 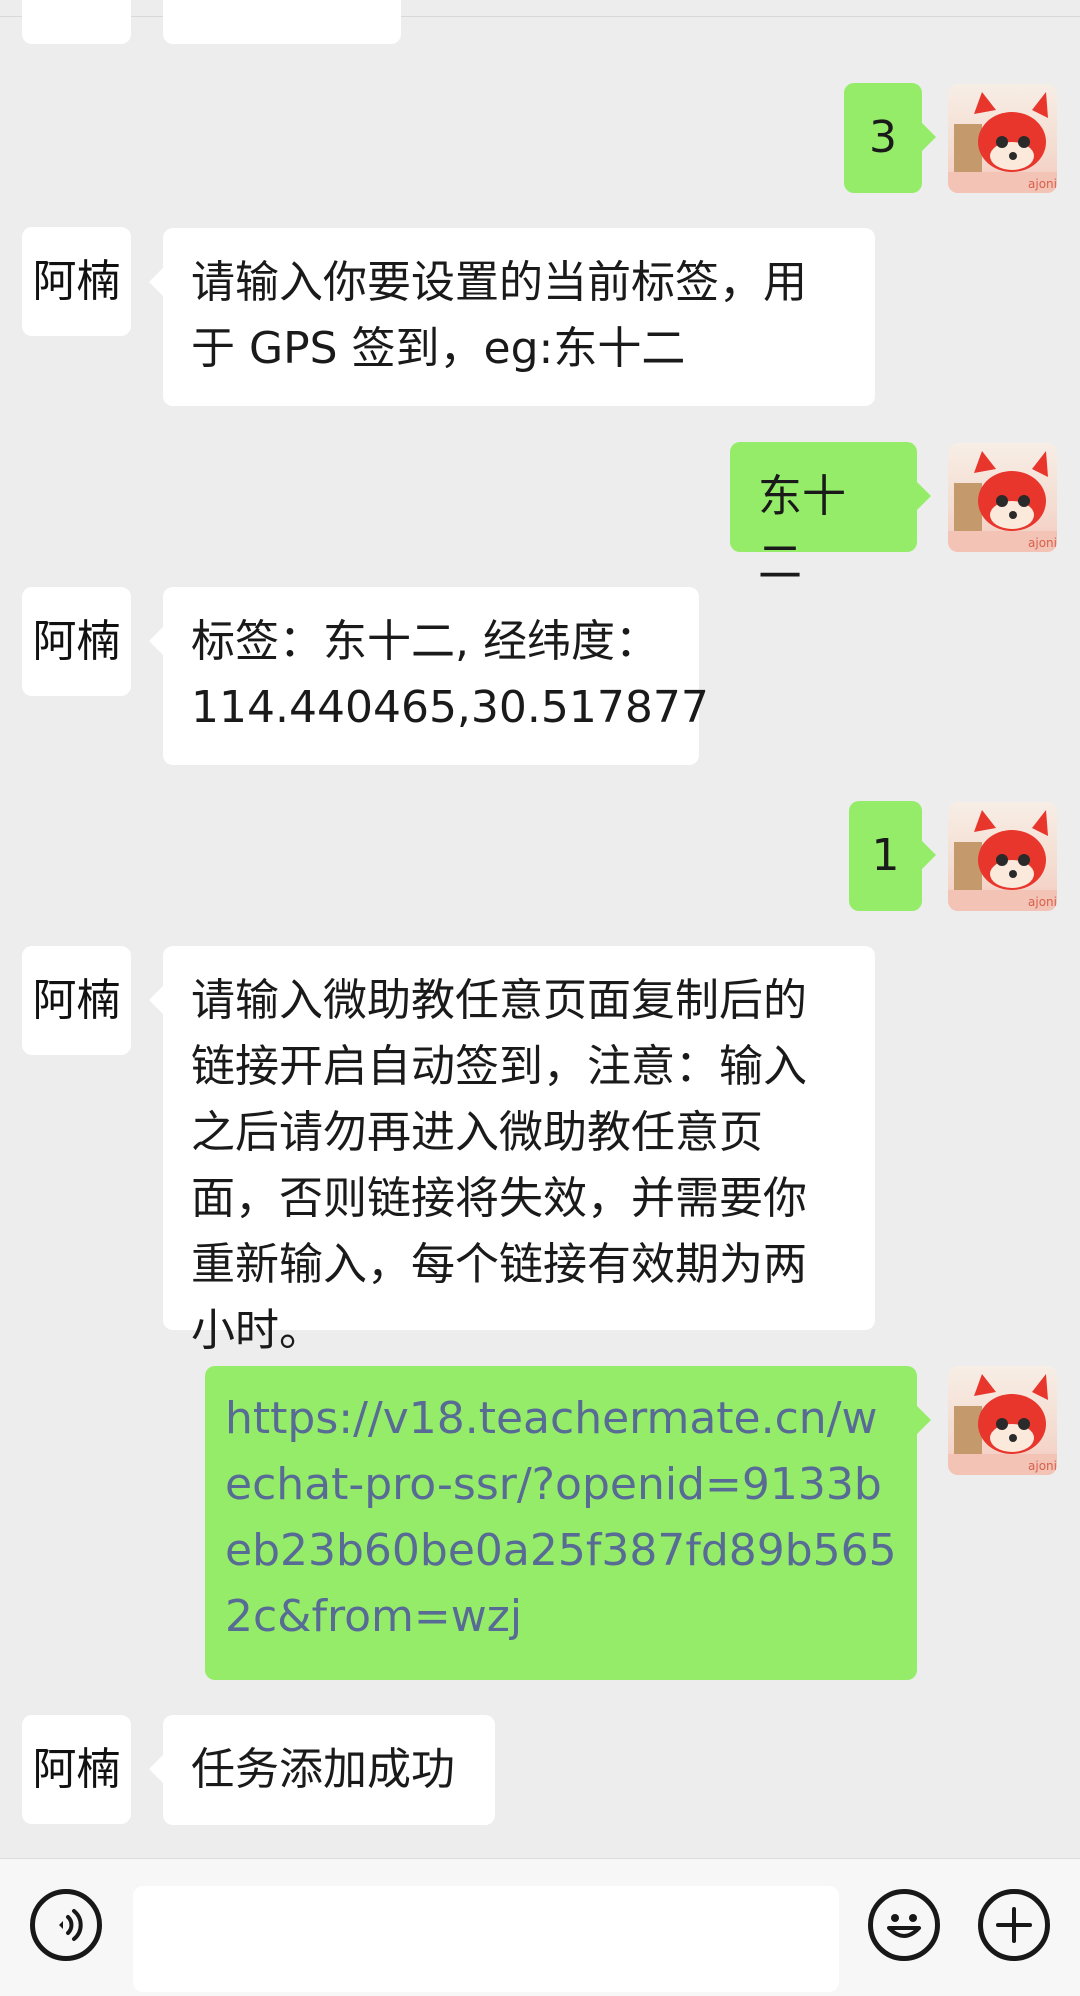 I want to click on message-text: 请输入你要设置的当前标签，用于 GPS 签到，eg:东十二, so click(x=499, y=315).